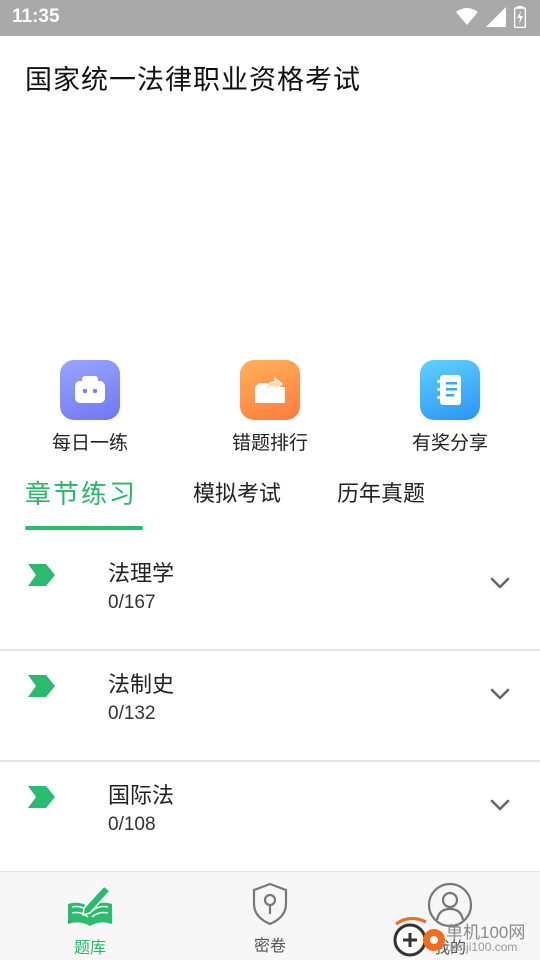 This screenshot has height=960, width=540. I want to click on shortcut-label: 错题排行, so click(269, 443).